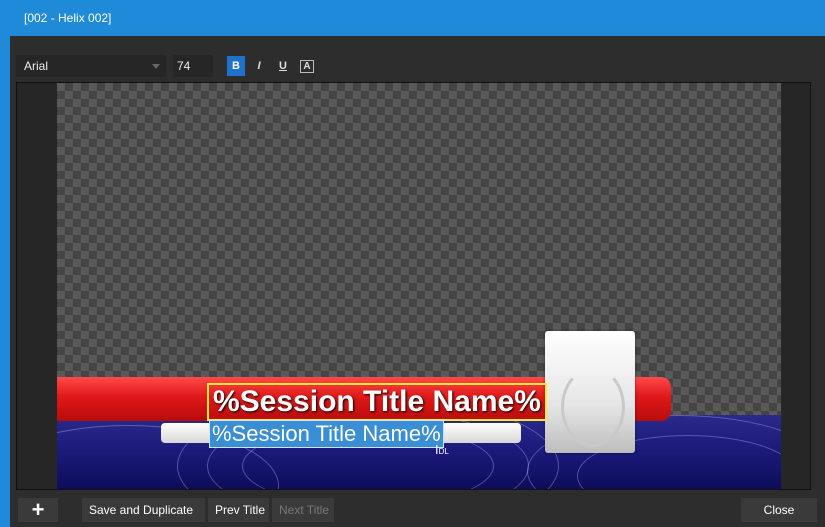 Image resolution: width=825 pixels, height=527 pixels. What do you see at coordinates (5, 263) in the screenshot?
I see `window-accent-strip` at bounding box center [5, 263].